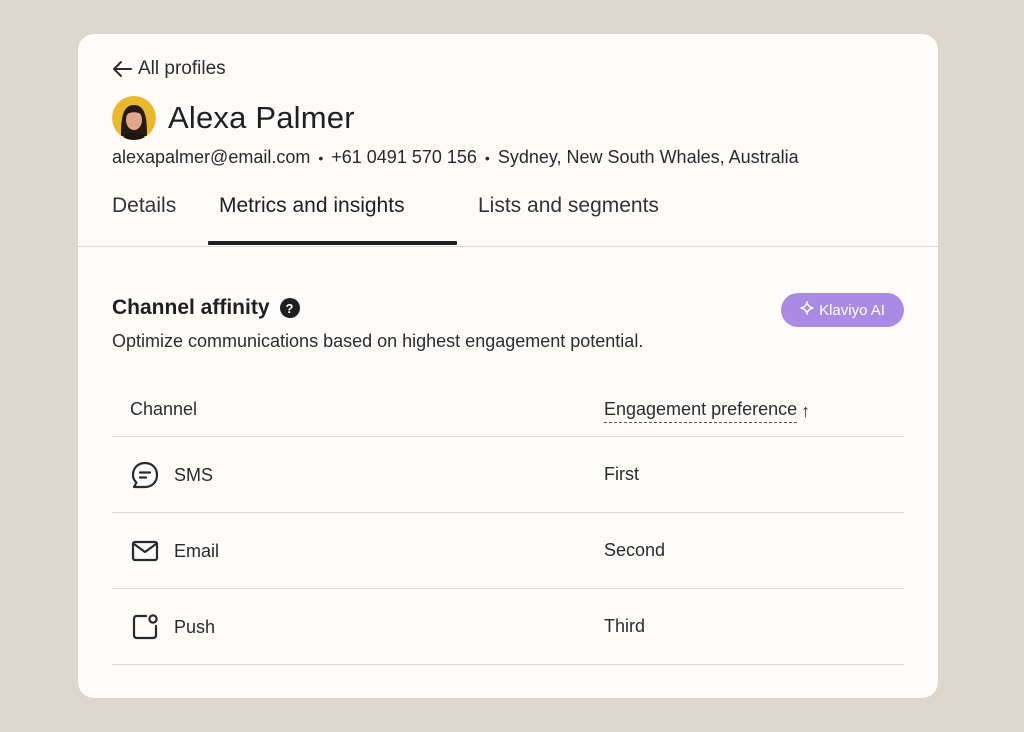 This screenshot has height=732, width=1024. I want to click on table-row: Email Second, so click(508, 551).